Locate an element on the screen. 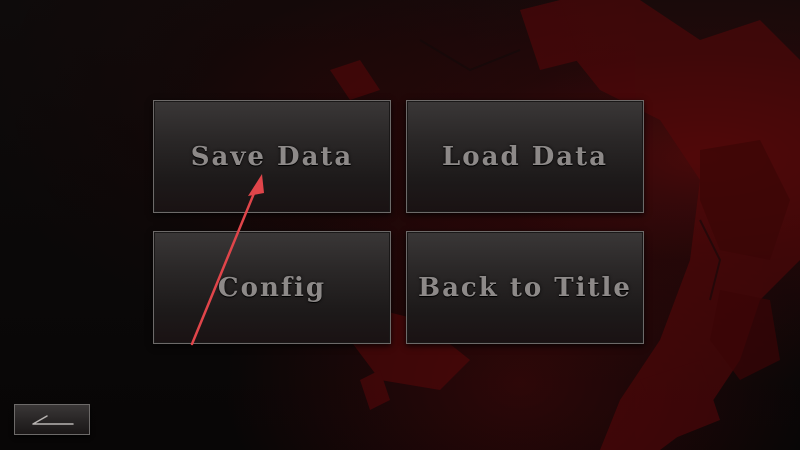  config-button: Config is located at coordinates (272, 287).